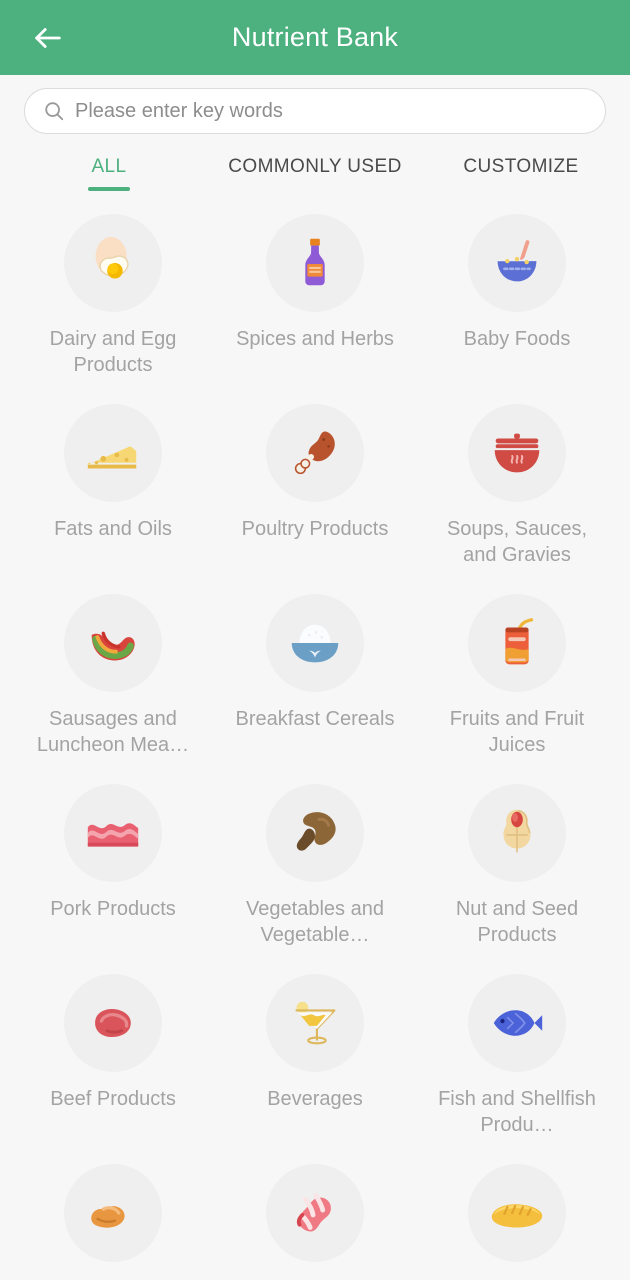  Describe the element at coordinates (315, 643) in the screenshot. I see `rice-bowl-icon` at that location.